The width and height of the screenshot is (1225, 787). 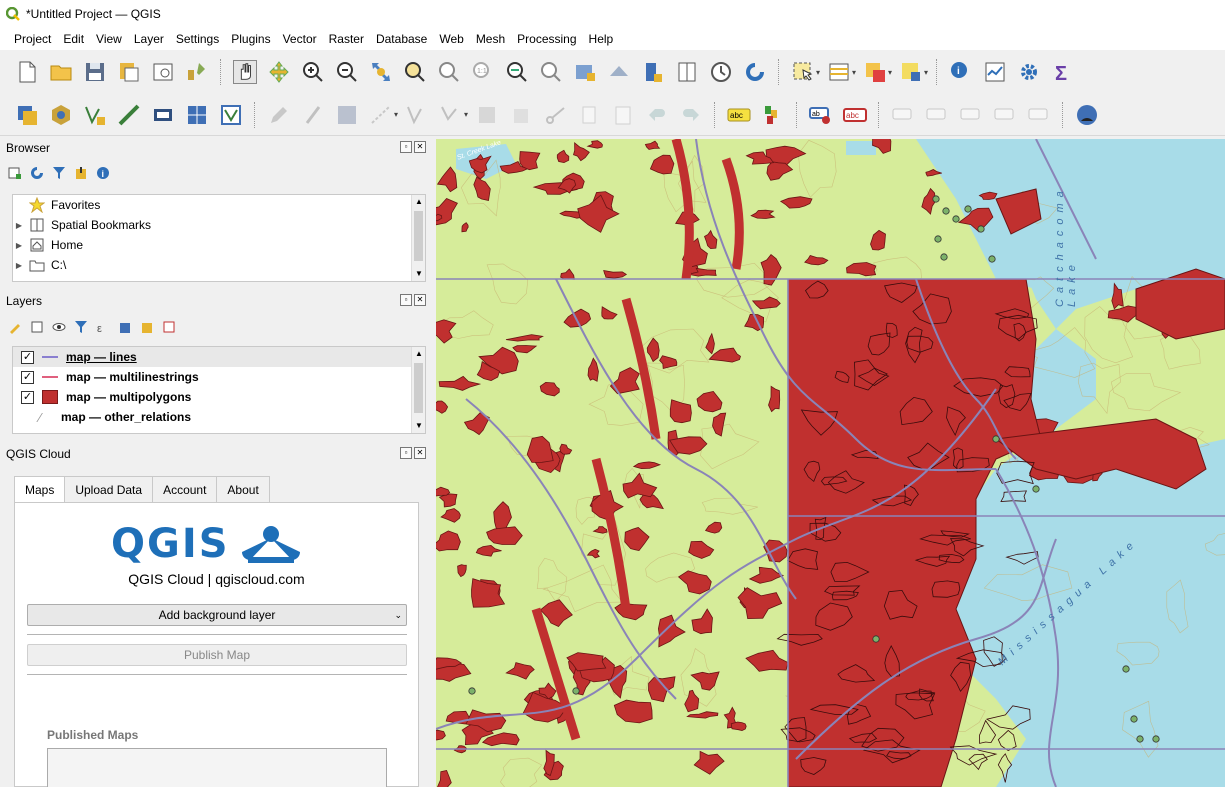 What do you see at coordinates (32, 39) in the screenshot?
I see `menu-project: Project` at bounding box center [32, 39].